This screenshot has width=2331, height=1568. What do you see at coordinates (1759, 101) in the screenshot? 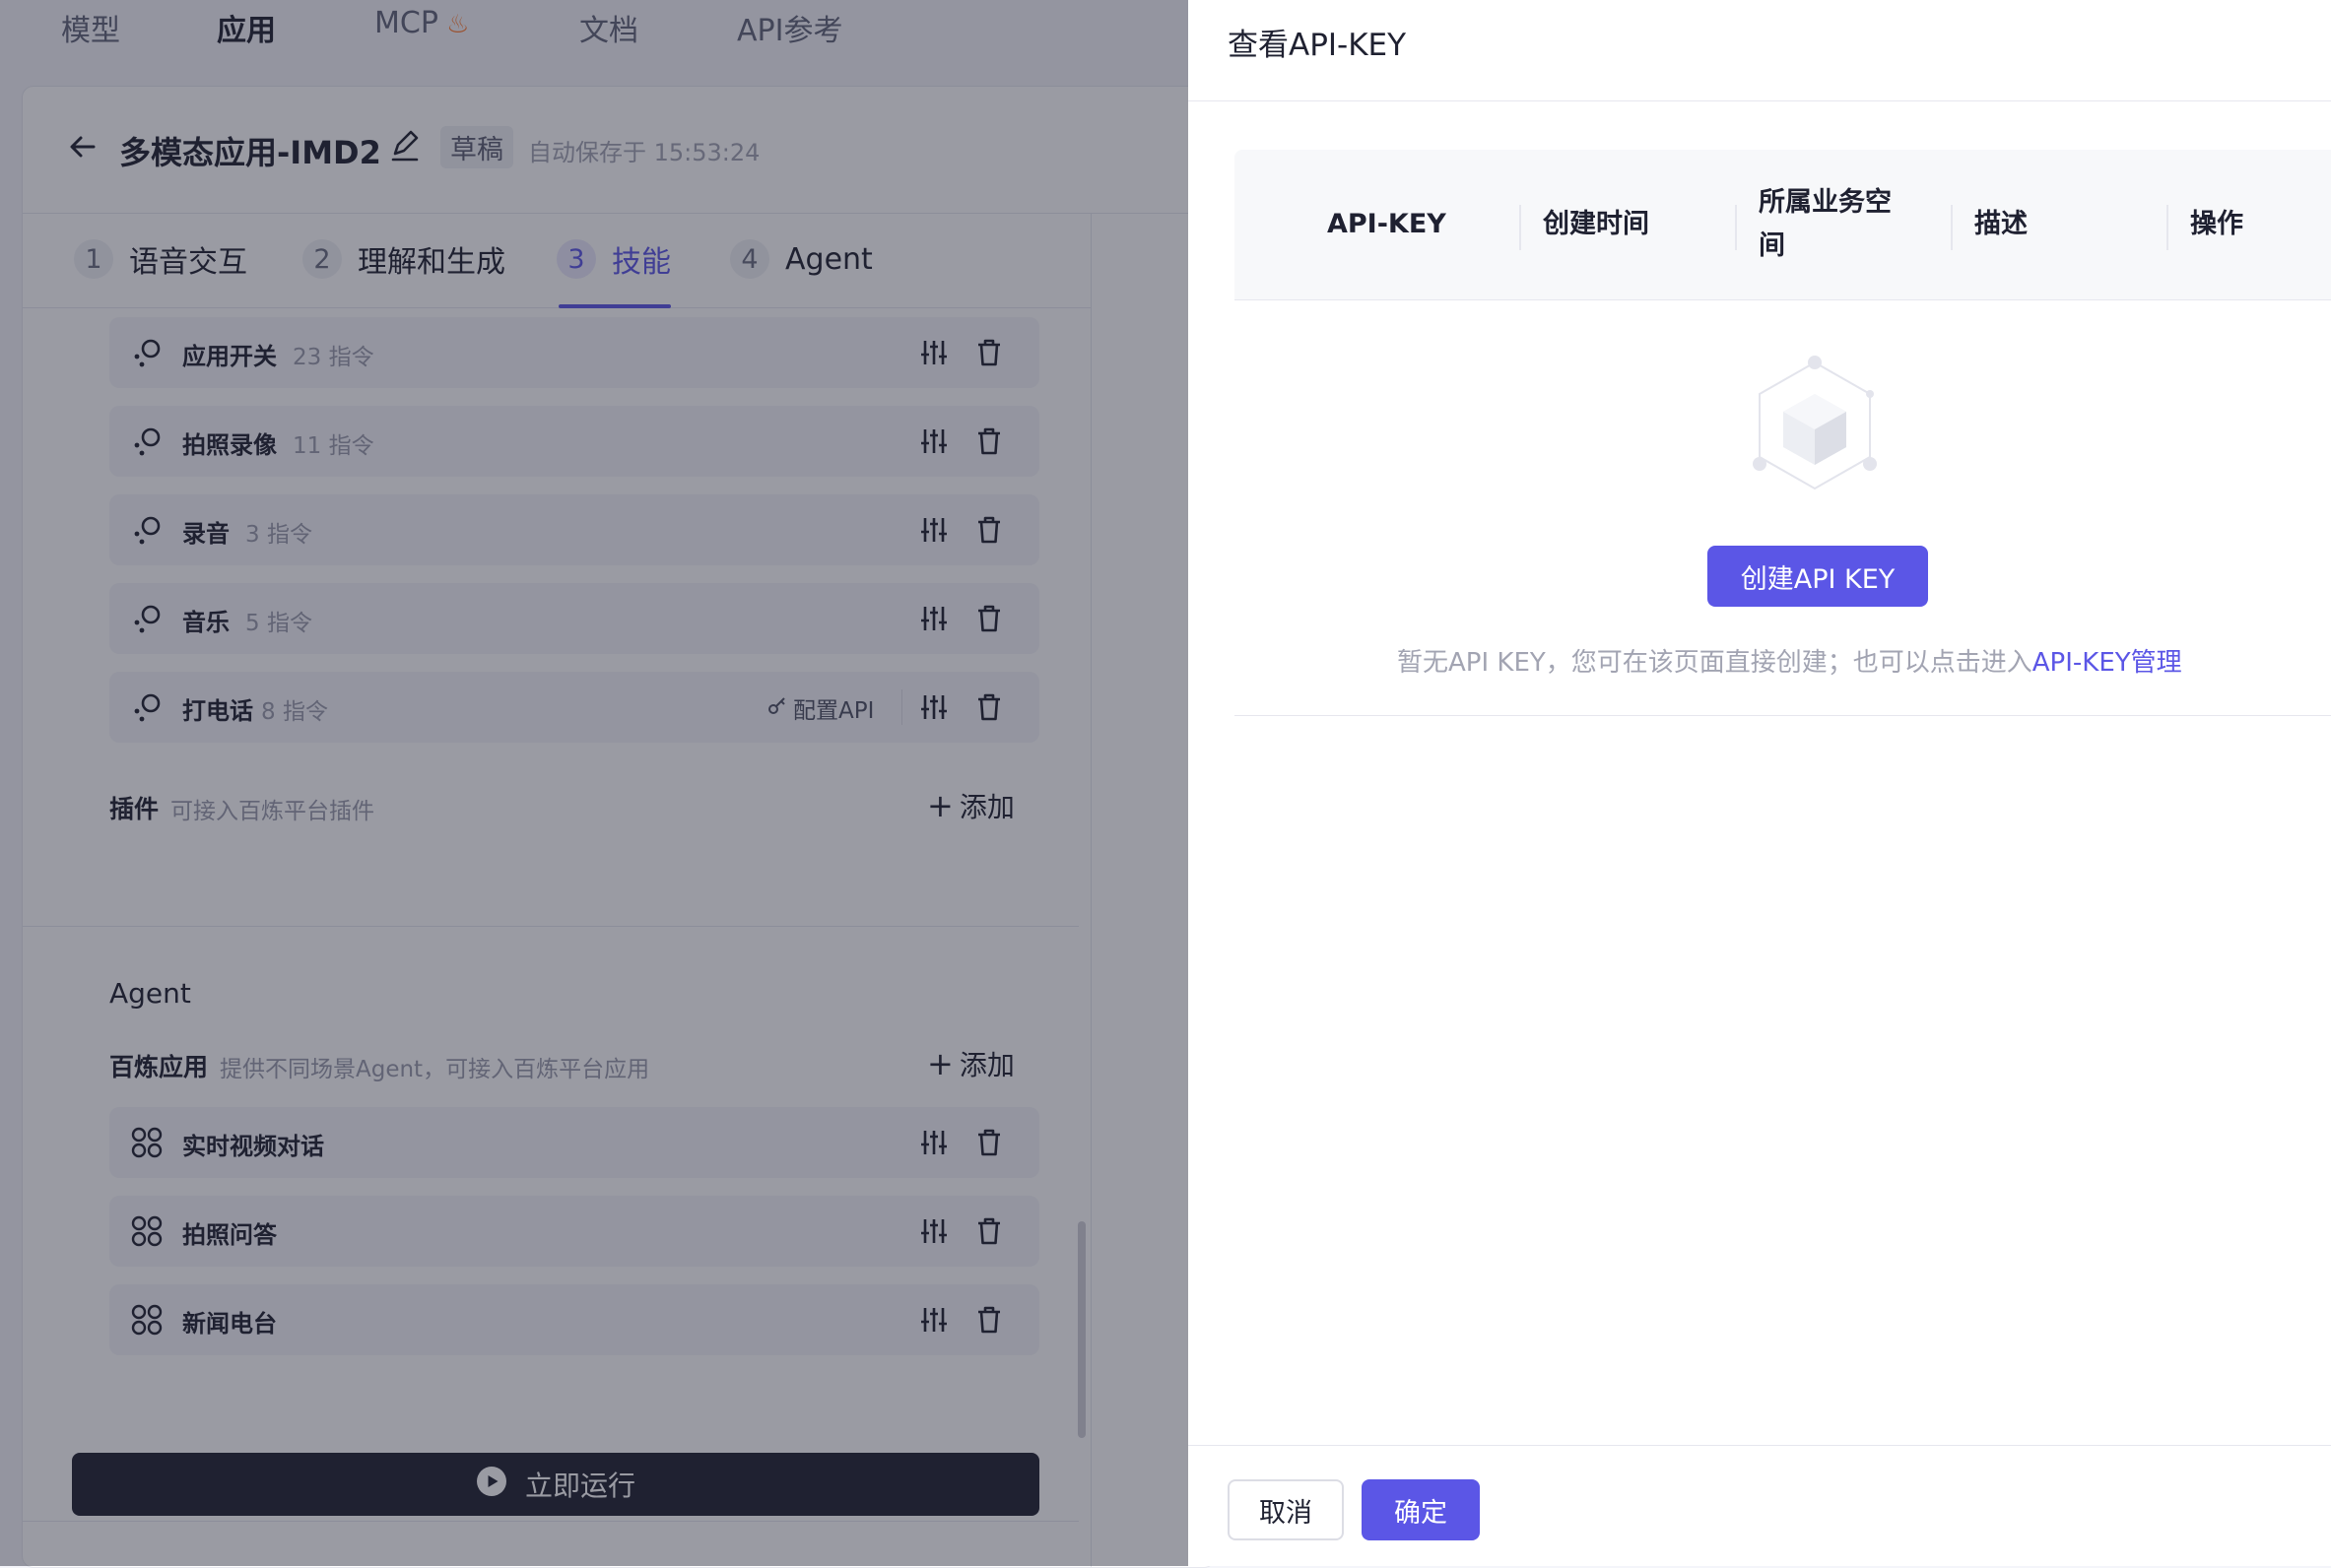
I see `header-divider` at bounding box center [1759, 101].